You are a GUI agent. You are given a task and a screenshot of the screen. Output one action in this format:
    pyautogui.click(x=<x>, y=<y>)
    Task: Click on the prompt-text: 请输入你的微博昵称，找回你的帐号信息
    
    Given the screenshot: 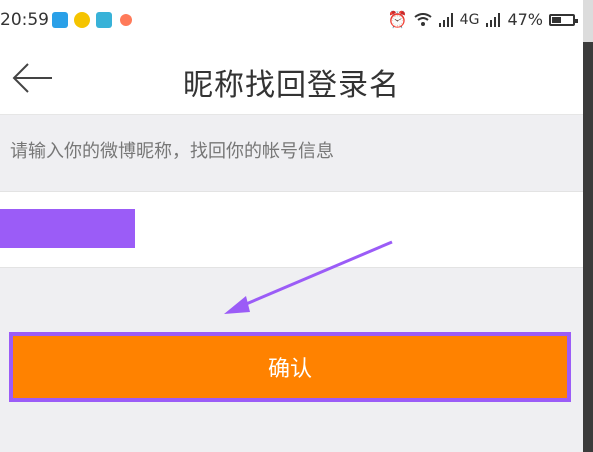 What is the action you would take?
    pyautogui.click(x=172, y=151)
    